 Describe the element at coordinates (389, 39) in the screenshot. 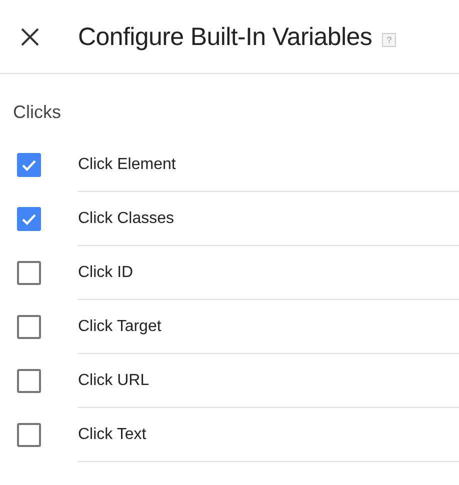

I see `help-icon: ?` at that location.